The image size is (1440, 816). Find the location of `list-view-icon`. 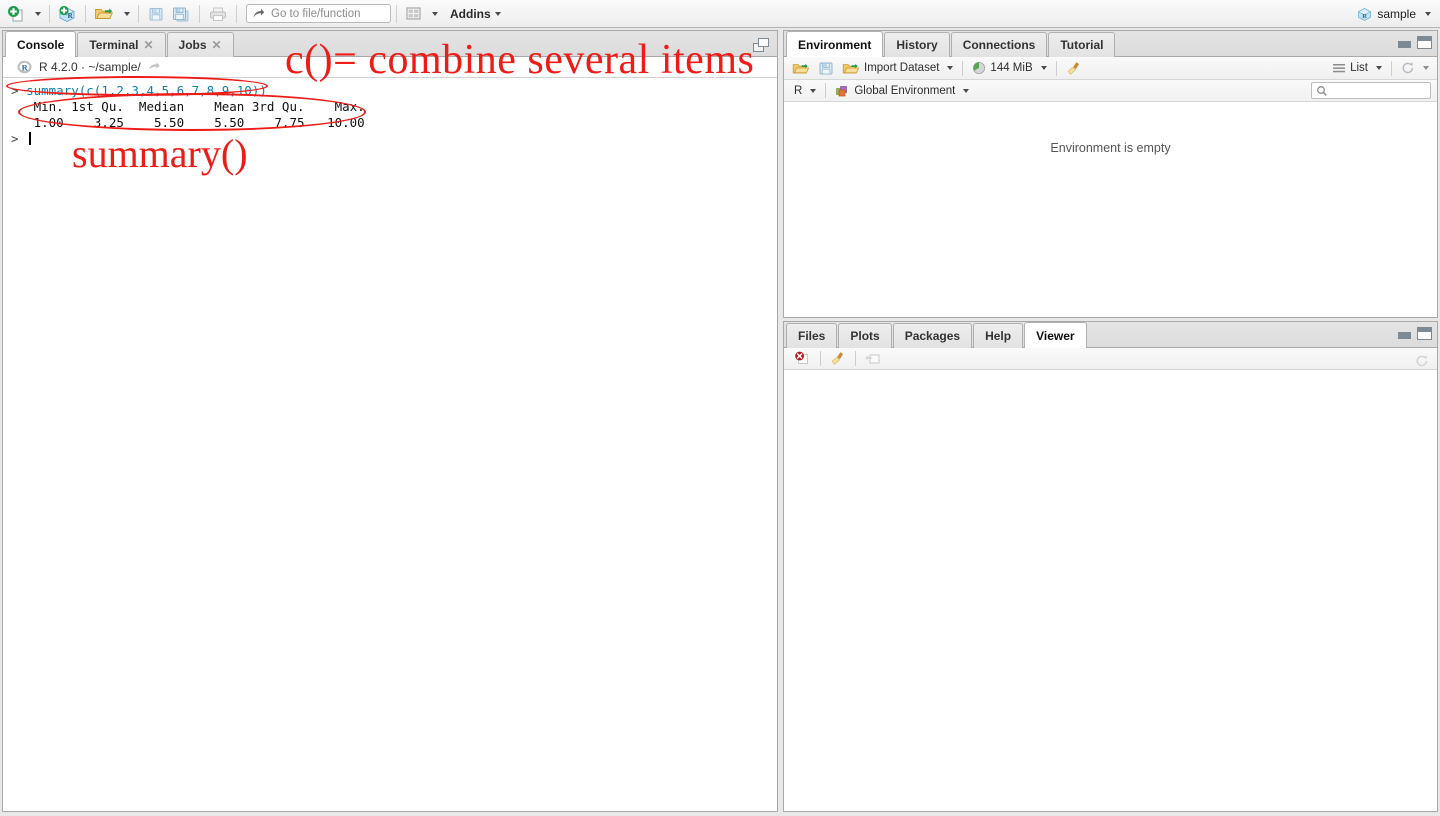

list-view-icon is located at coordinates (1339, 68).